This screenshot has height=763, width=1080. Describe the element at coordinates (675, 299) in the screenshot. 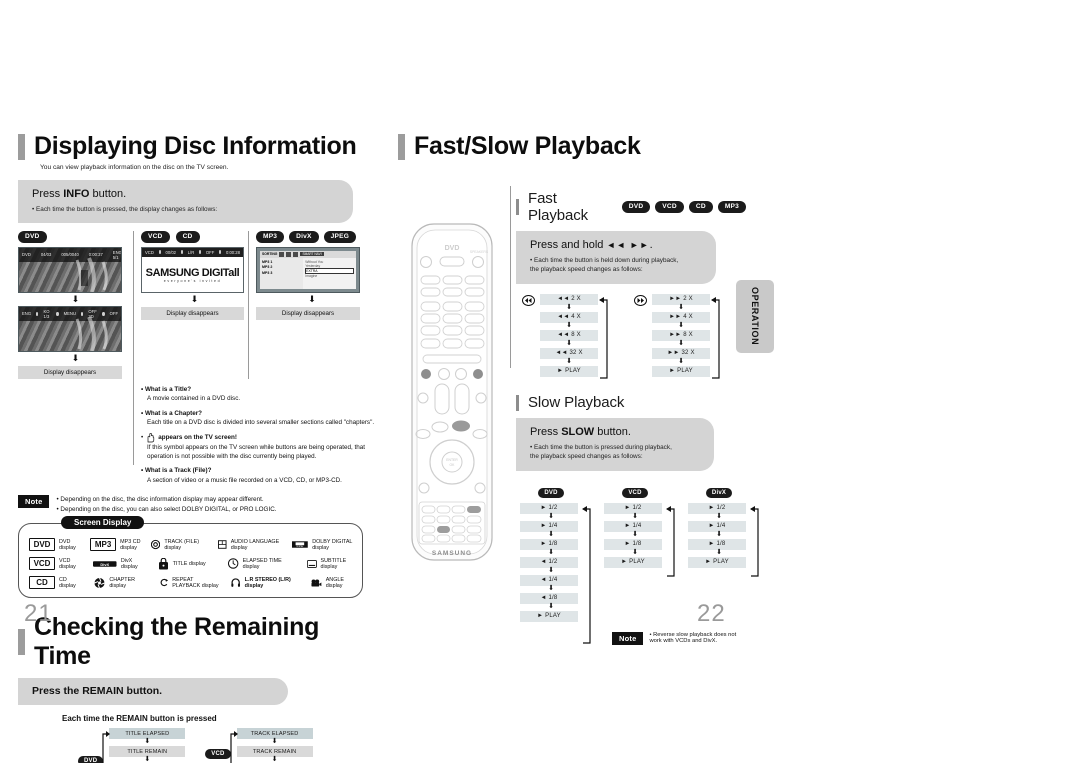

I see `direction-icon: ►►` at that location.